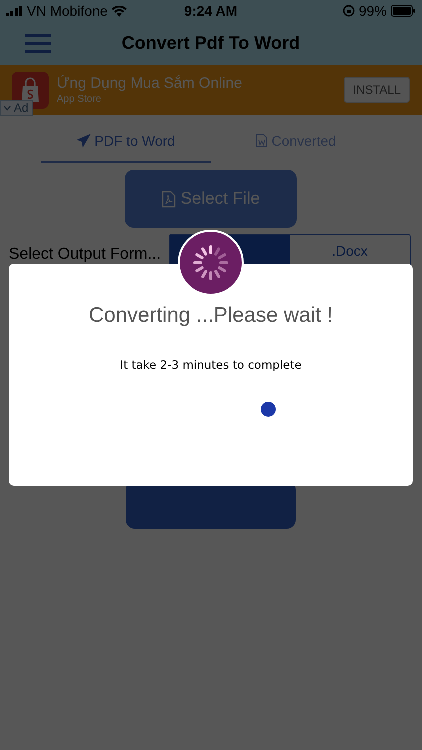 Image resolution: width=422 pixels, height=750 pixels. Describe the element at coordinates (169, 199) in the screenshot. I see `pdf-file-icon` at that location.